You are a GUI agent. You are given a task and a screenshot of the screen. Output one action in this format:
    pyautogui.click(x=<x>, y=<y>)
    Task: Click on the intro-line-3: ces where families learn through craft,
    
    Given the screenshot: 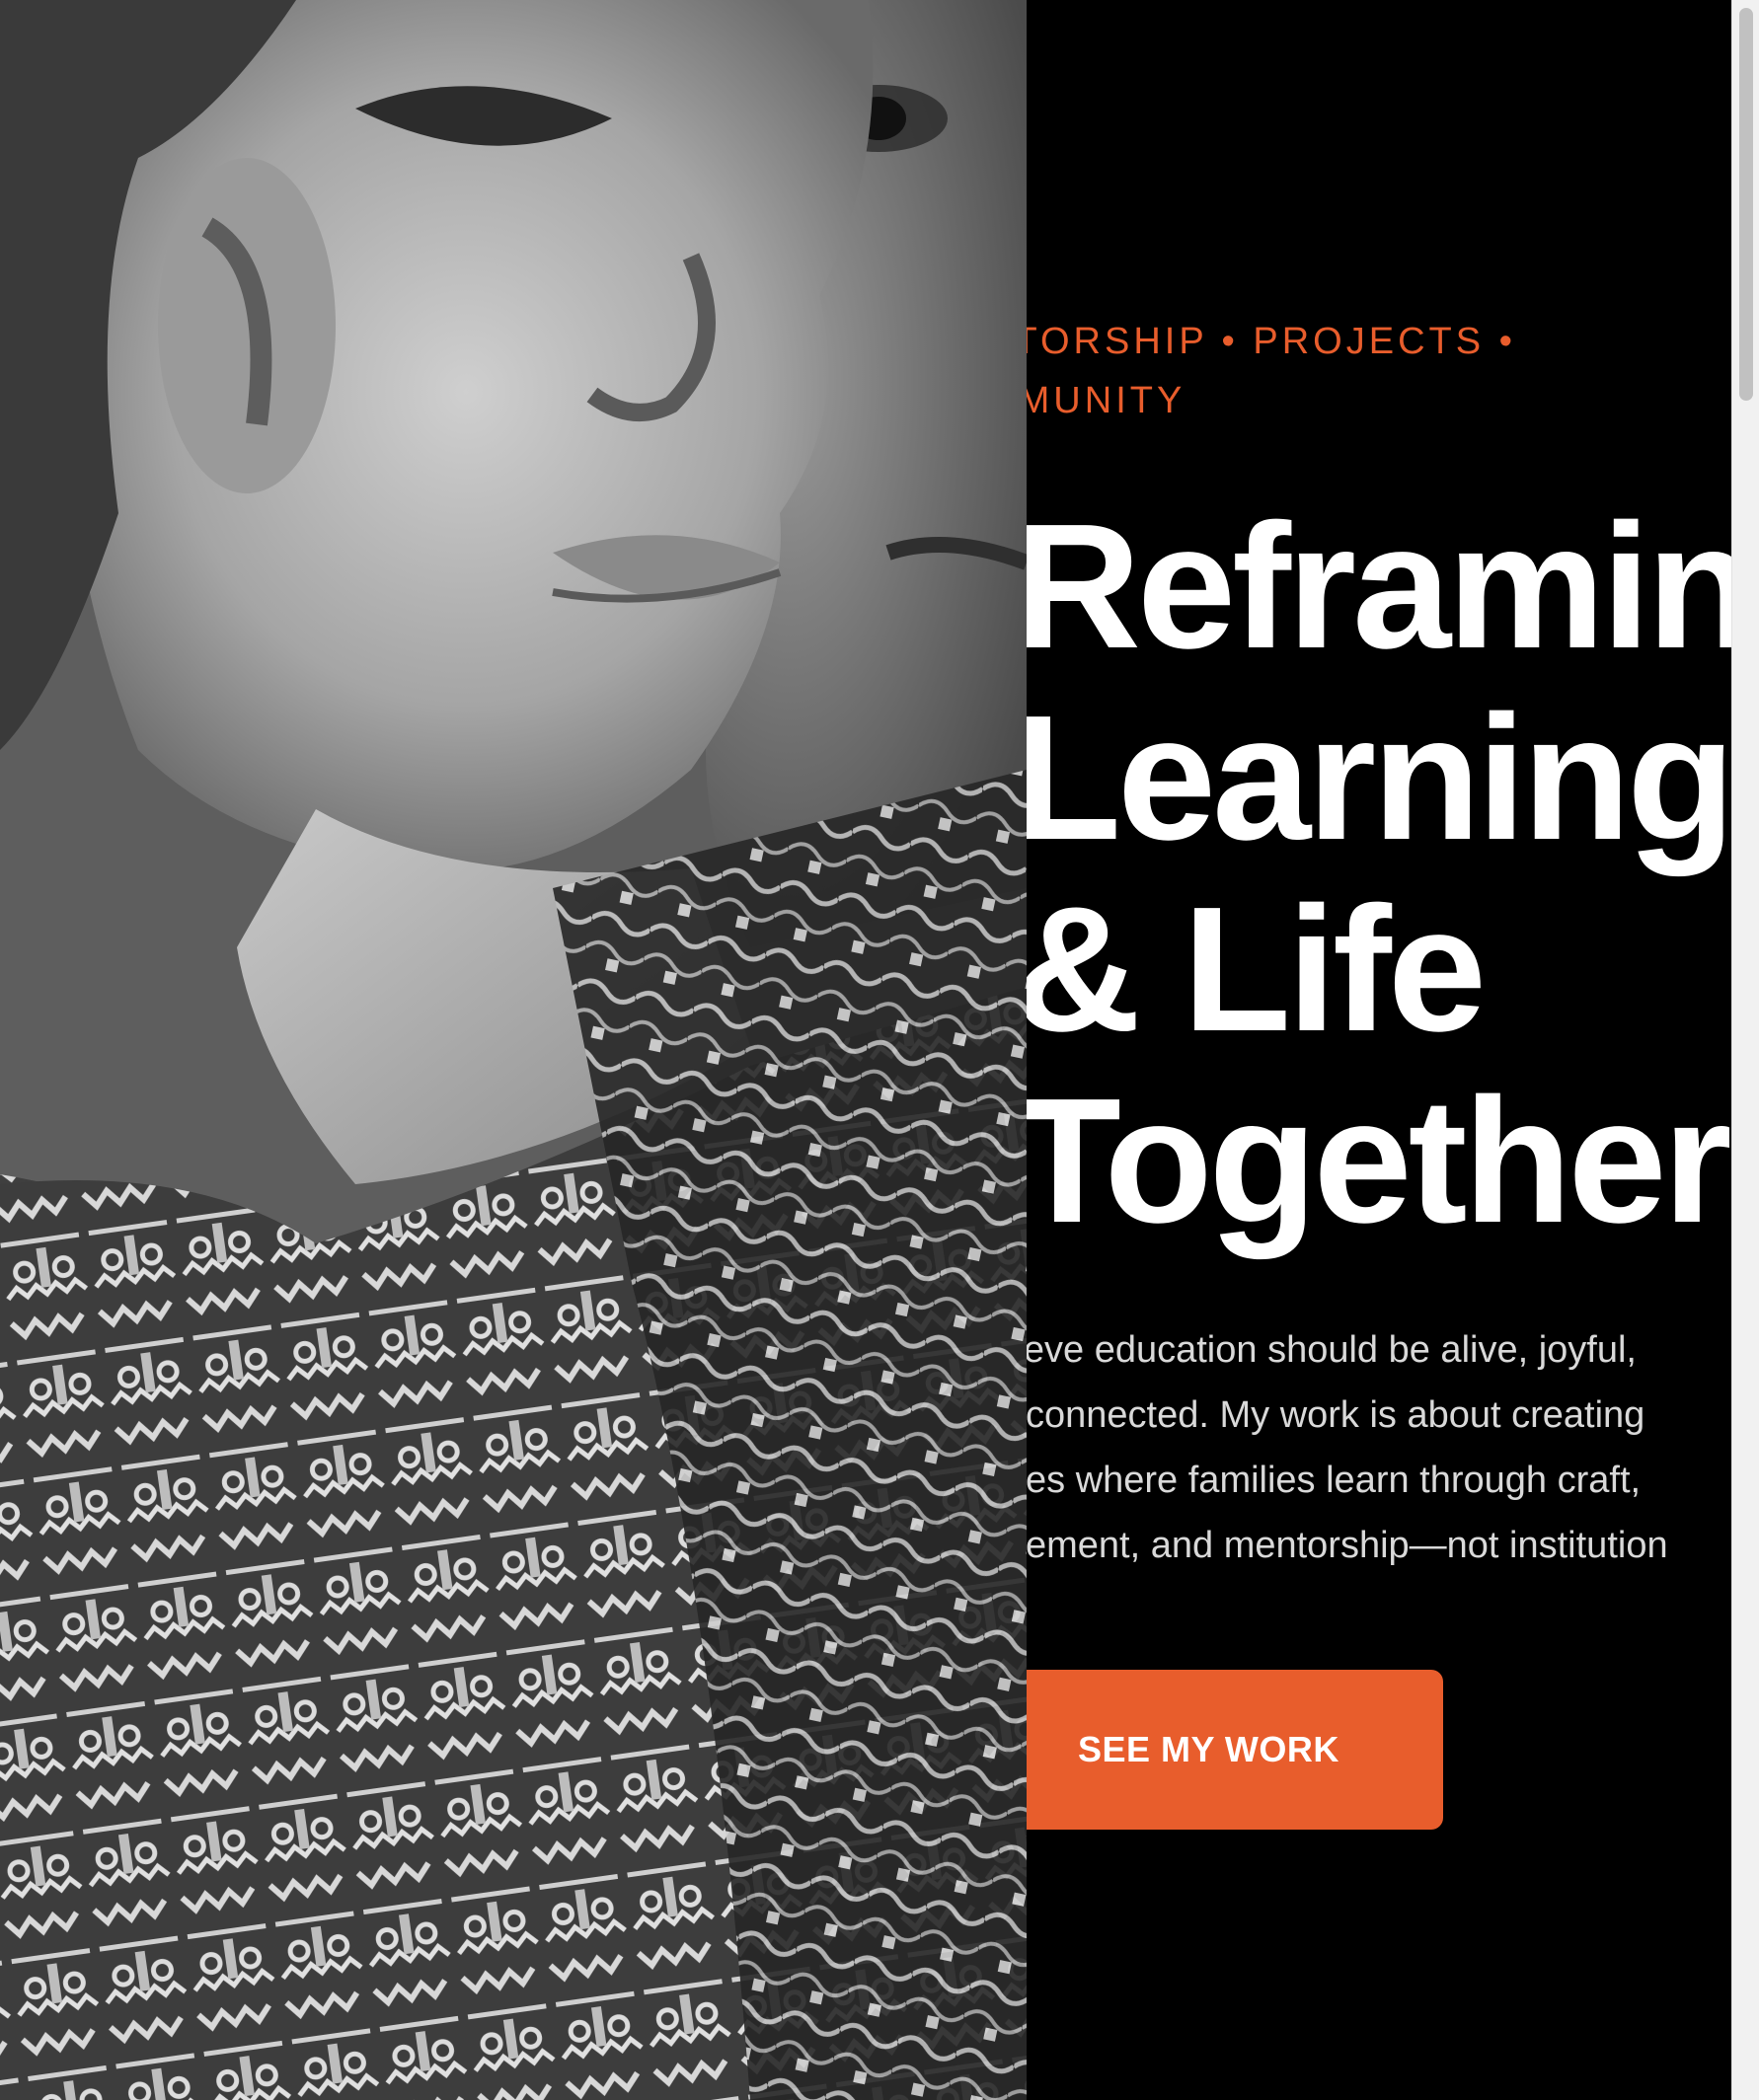 What is the action you would take?
    pyautogui.click(x=1334, y=1481)
    